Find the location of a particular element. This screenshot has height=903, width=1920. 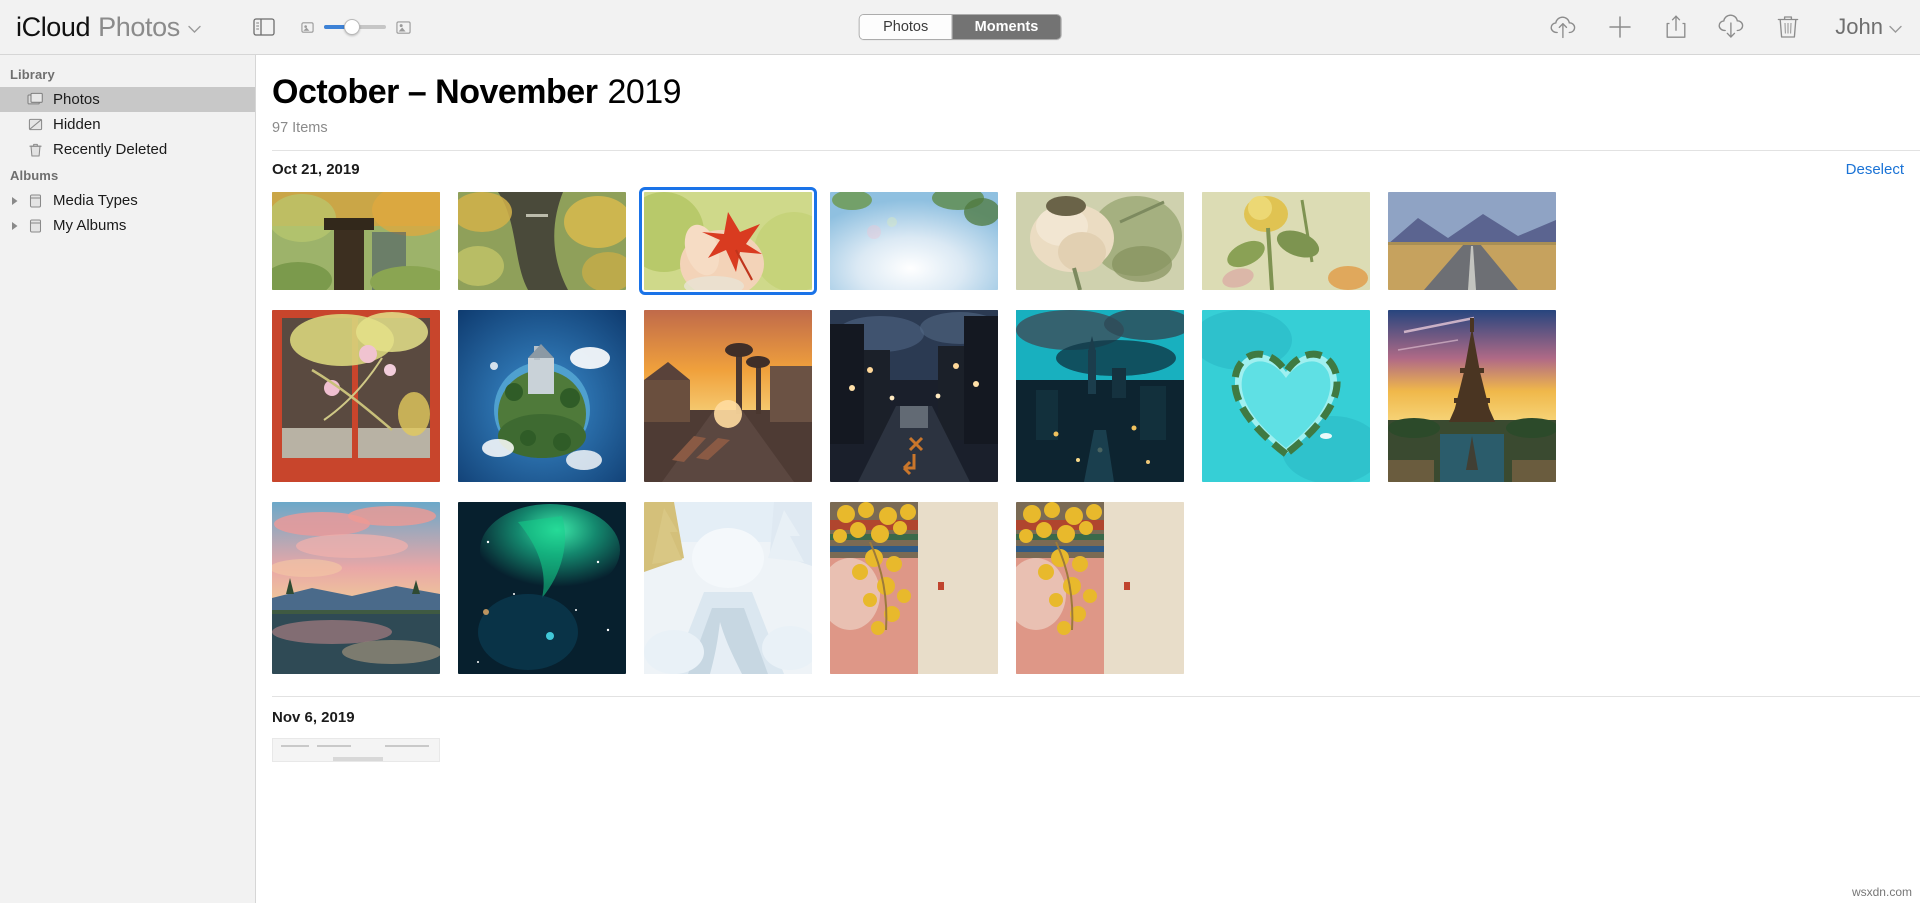

photo-thumbnail-snowy-winter-forest is located at coordinates (728, 588).